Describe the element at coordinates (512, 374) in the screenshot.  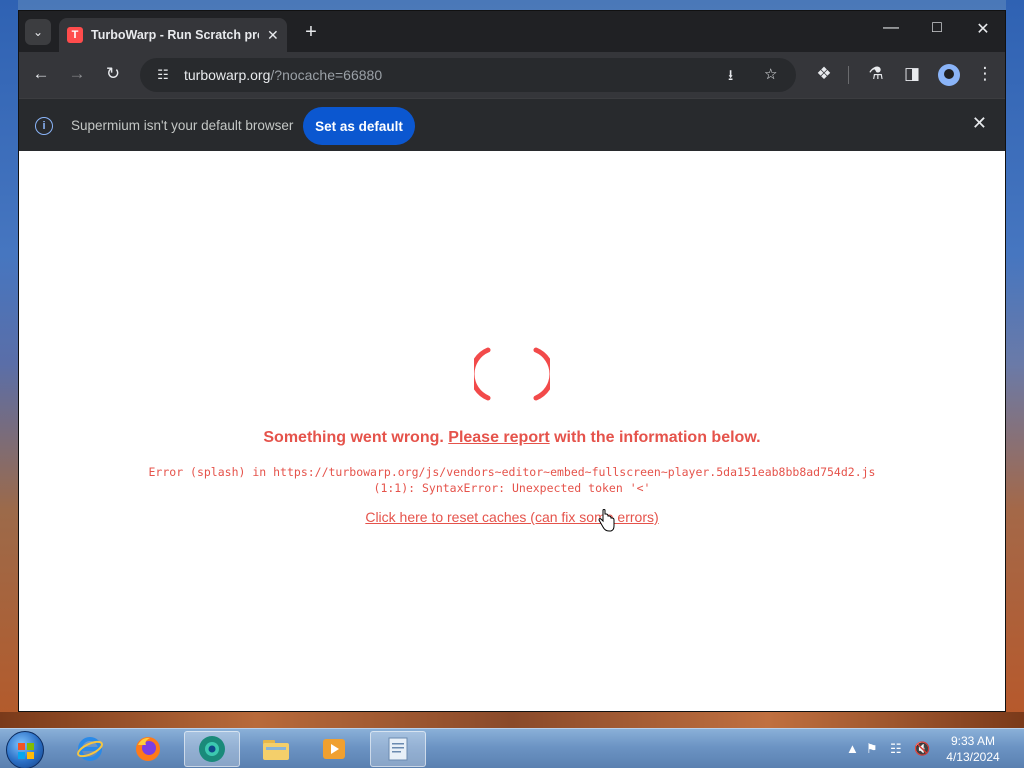
I see `loading-spinner-icon` at that location.